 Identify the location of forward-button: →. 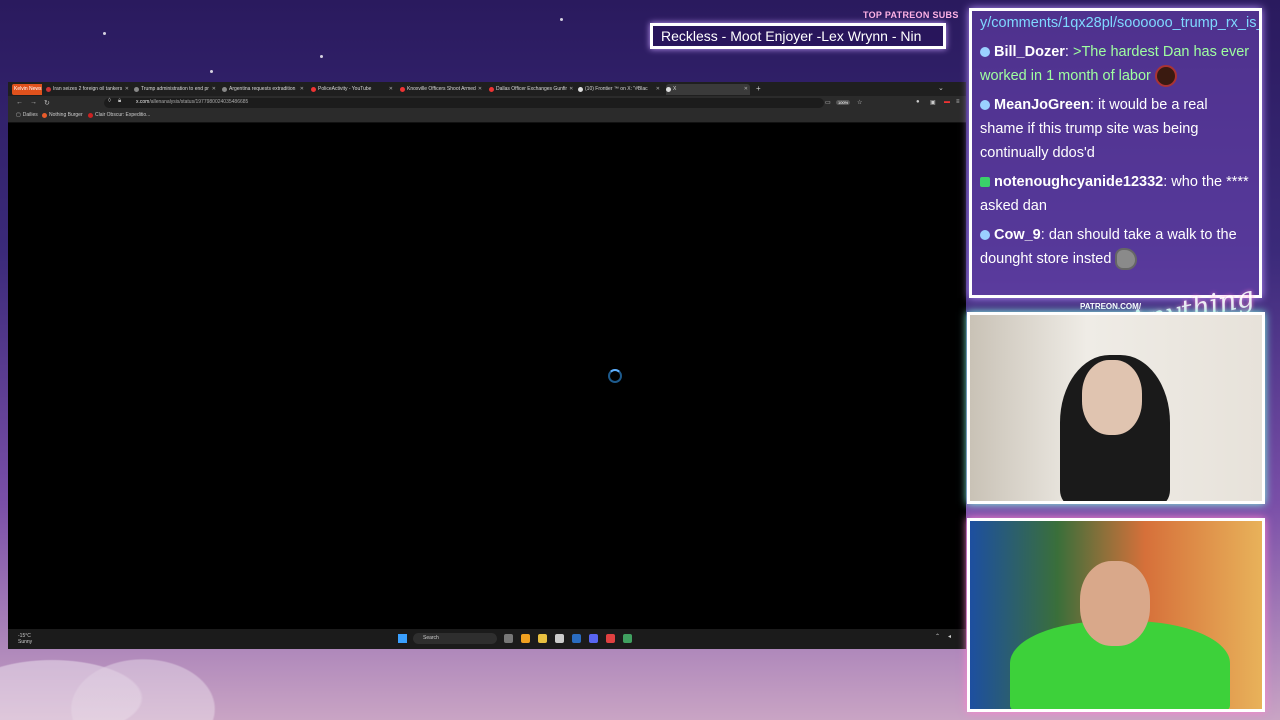
(33, 102).